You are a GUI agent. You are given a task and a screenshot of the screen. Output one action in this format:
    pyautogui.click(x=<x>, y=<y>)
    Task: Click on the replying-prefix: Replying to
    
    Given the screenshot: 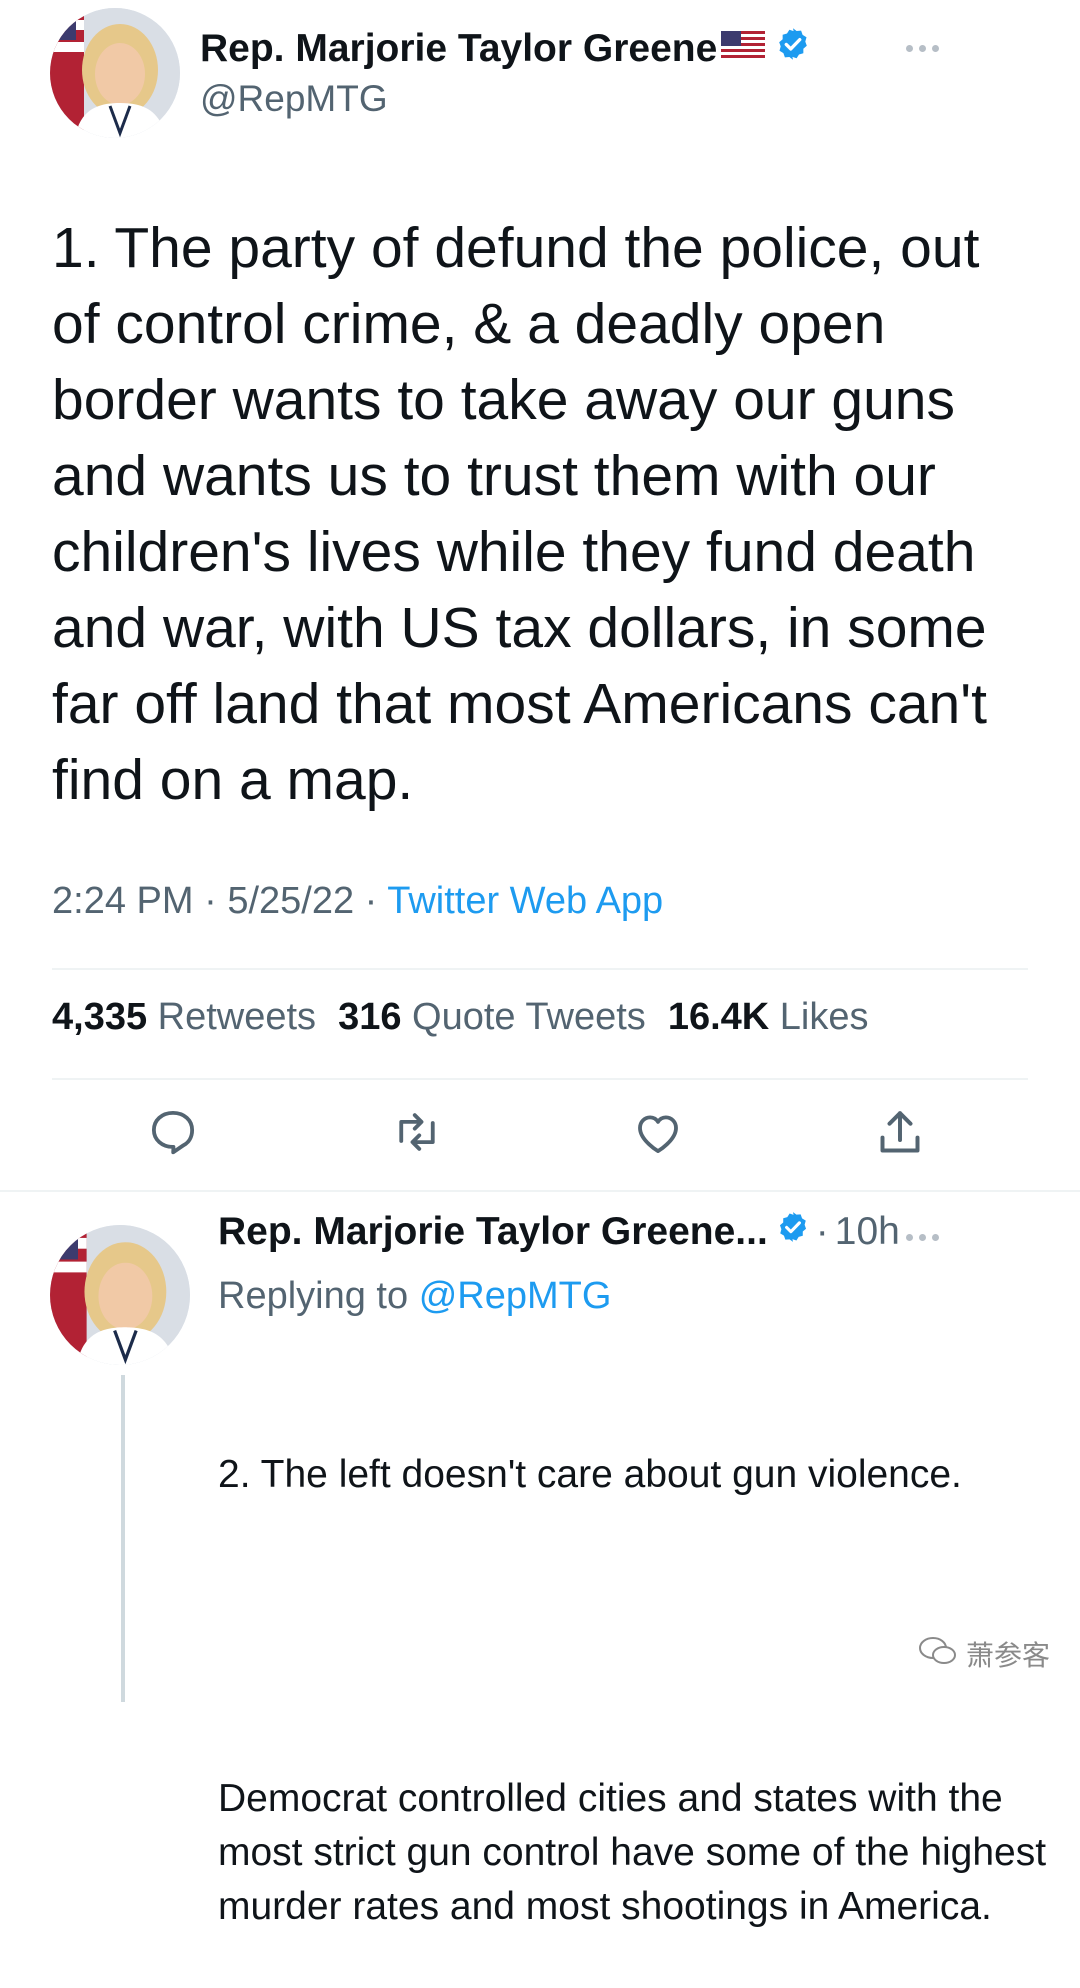 What is the action you would take?
    pyautogui.click(x=313, y=1296)
    